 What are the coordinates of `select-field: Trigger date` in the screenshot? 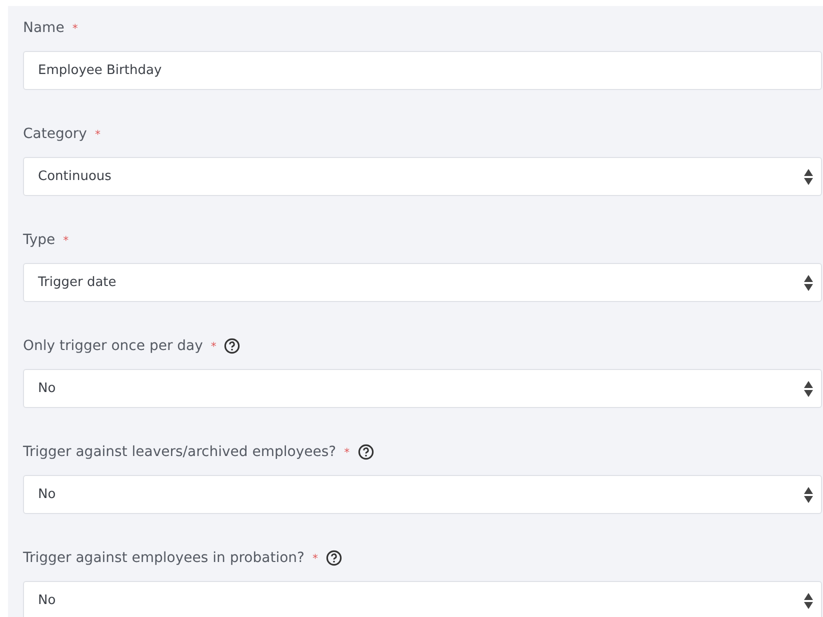 It's located at (422, 282).